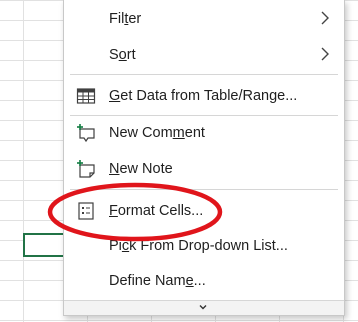 The image size is (358, 322). What do you see at coordinates (86, 96) in the screenshot?
I see `table-icon` at bounding box center [86, 96].